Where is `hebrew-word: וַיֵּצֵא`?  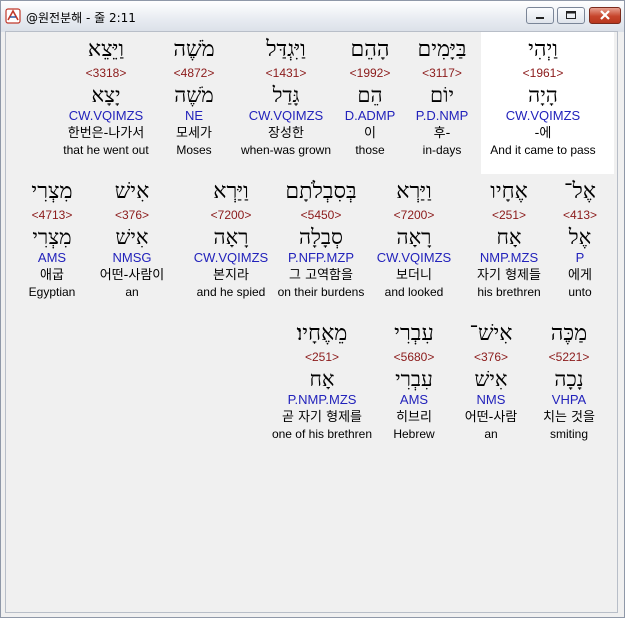 hebrew-word: וַיֵּצֵא is located at coordinates (106, 49).